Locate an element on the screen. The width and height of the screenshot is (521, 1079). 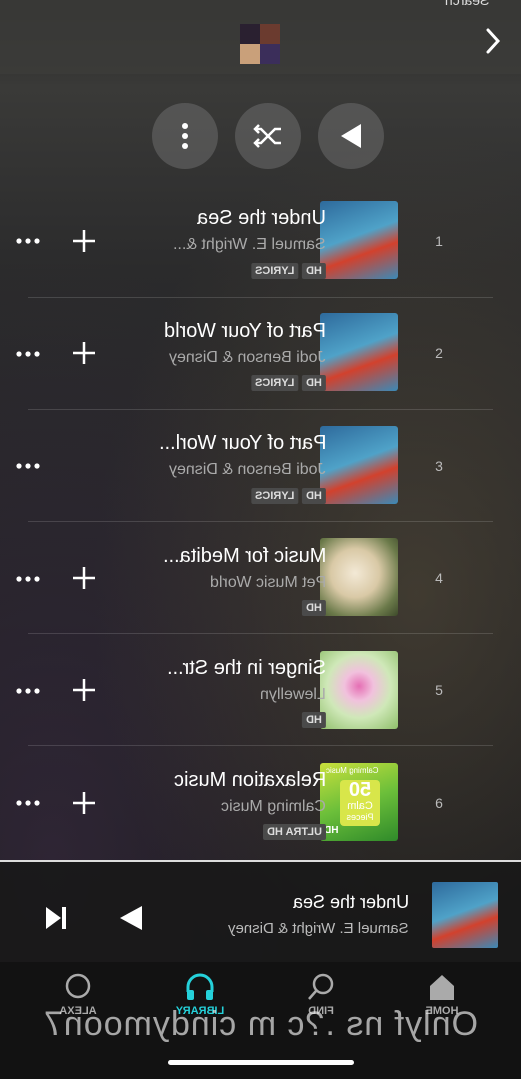
search-link: Search is located at coordinates (467, 4).